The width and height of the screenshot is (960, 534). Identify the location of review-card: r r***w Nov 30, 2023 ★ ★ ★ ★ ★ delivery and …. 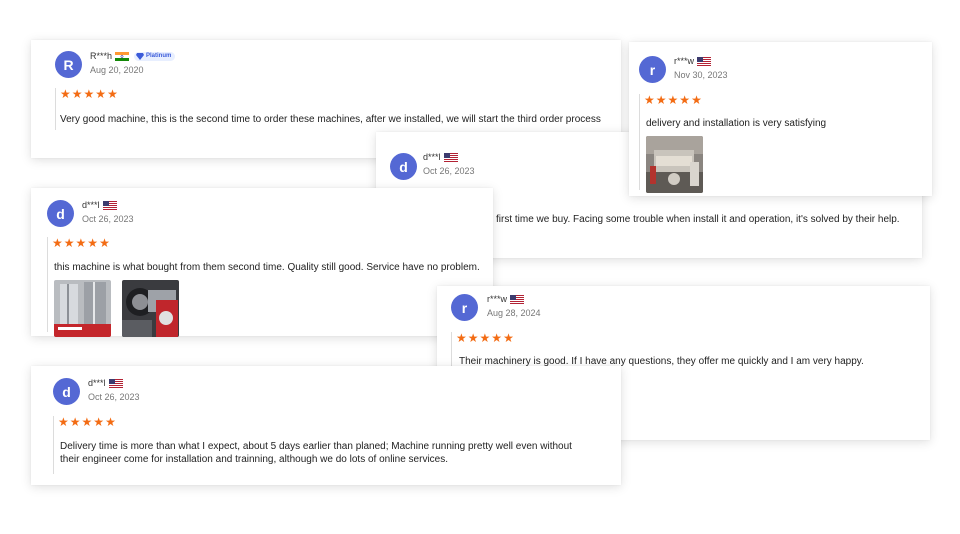
(780, 119).